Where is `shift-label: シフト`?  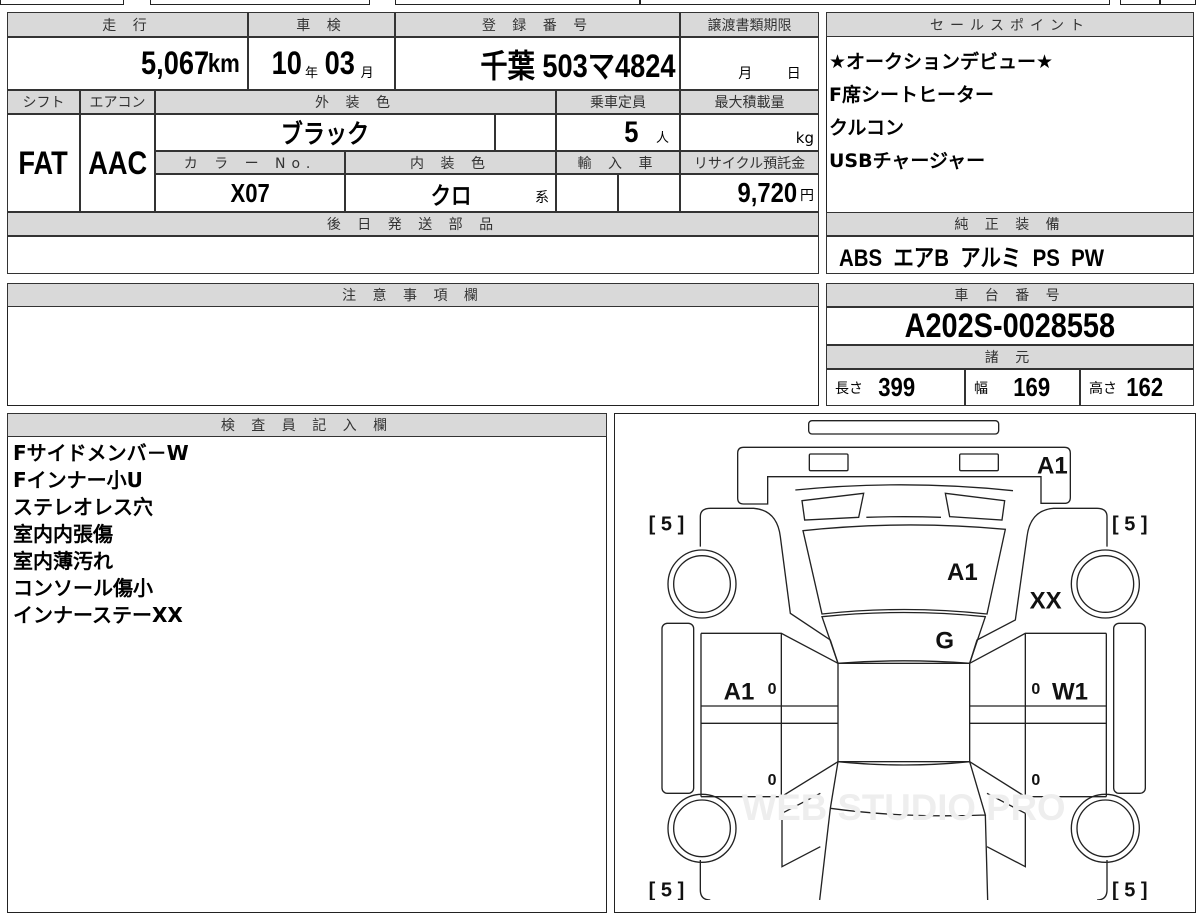
shift-label: シフト is located at coordinates (43, 102).